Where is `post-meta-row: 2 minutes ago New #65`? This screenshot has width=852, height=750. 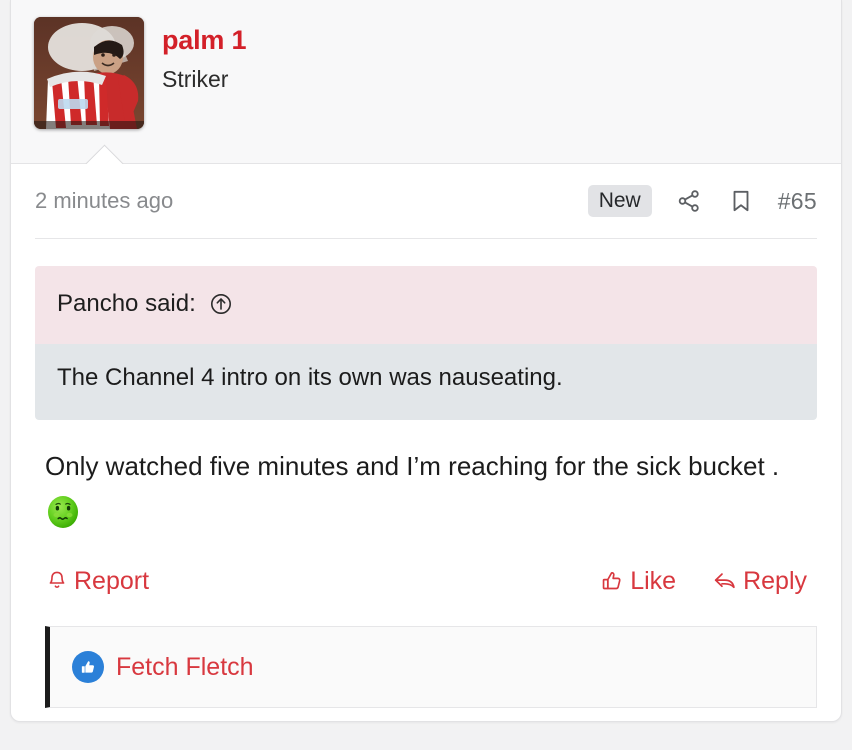 post-meta-row: 2 minutes ago New #65 is located at coordinates (426, 201).